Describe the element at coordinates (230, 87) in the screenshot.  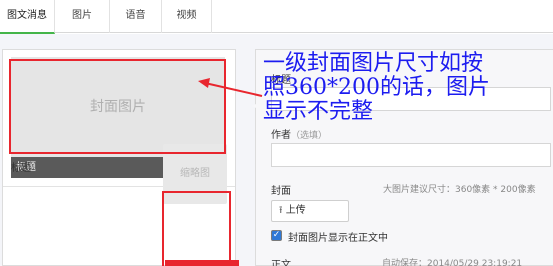
I see `annotation-arrow` at that location.